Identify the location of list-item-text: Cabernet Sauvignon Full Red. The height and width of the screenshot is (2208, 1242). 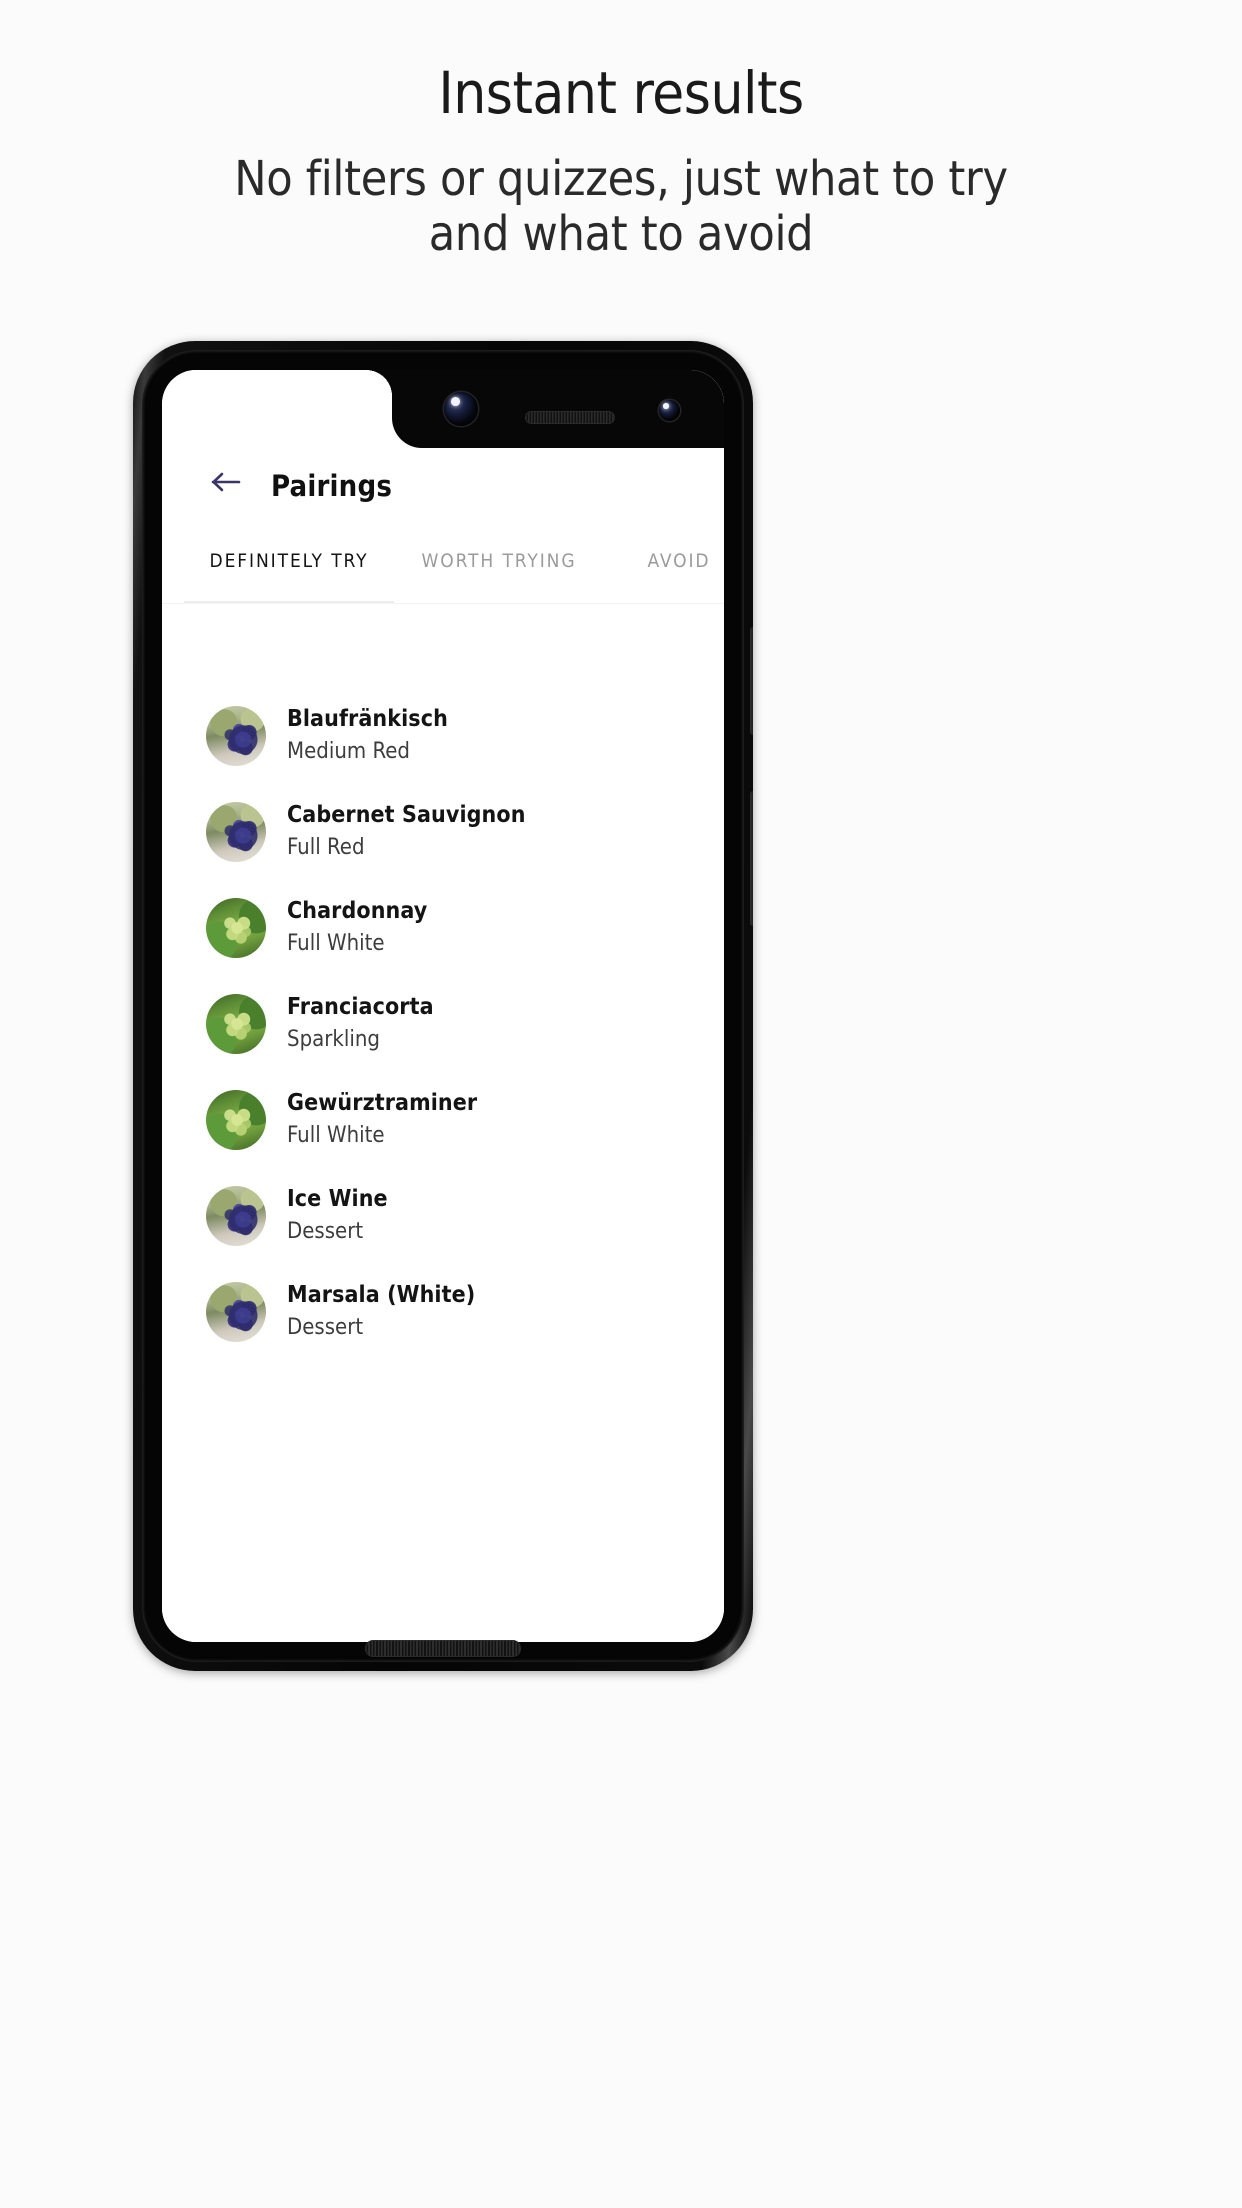
(406, 831).